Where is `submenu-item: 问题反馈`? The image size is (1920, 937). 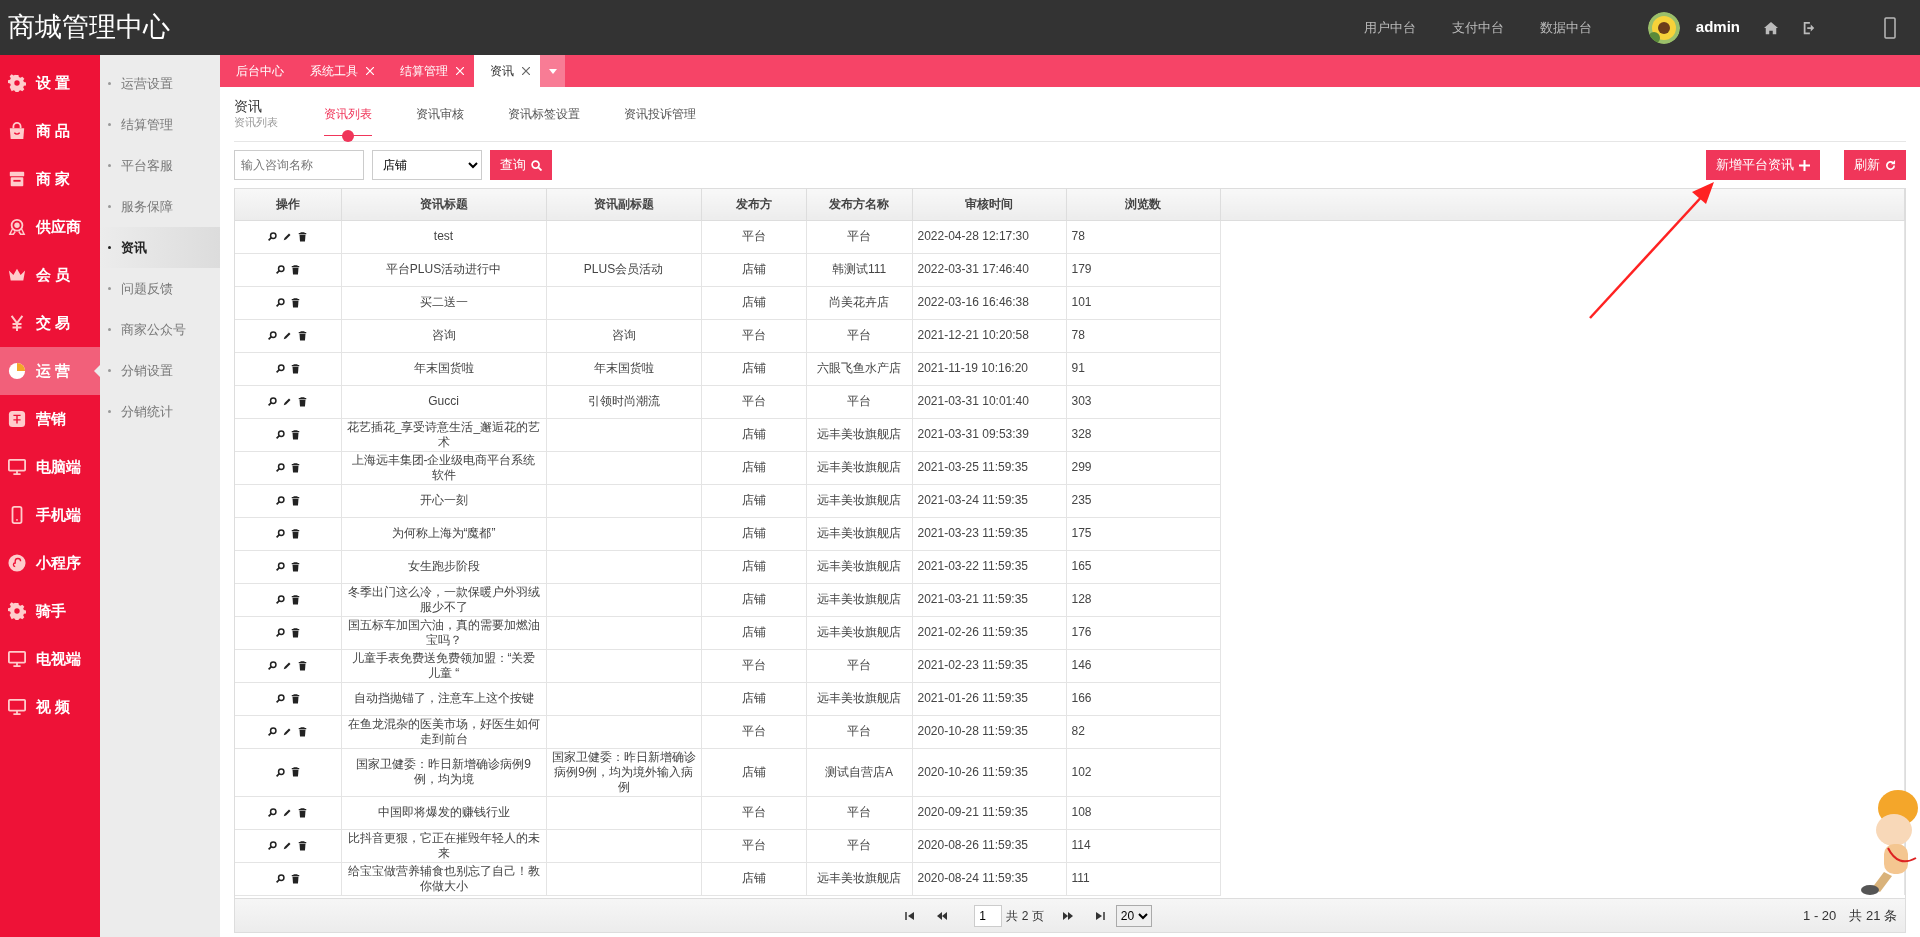
submenu-item: 问题反馈 is located at coordinates (160, 288).